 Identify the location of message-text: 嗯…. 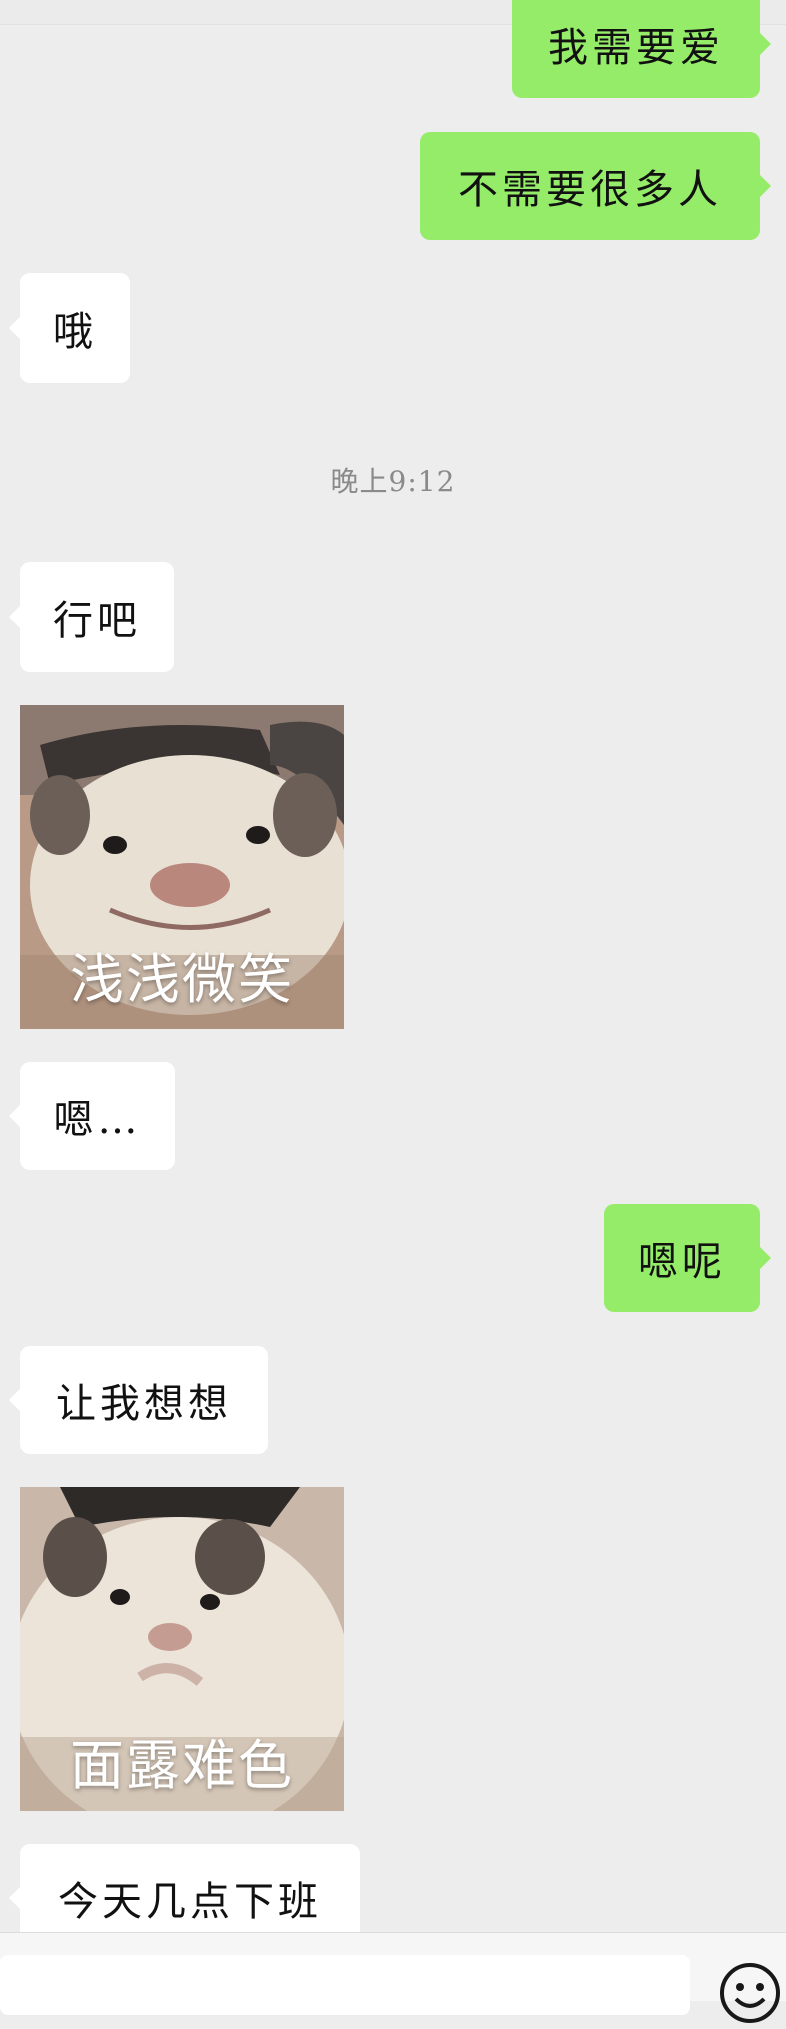
(97, 1120).